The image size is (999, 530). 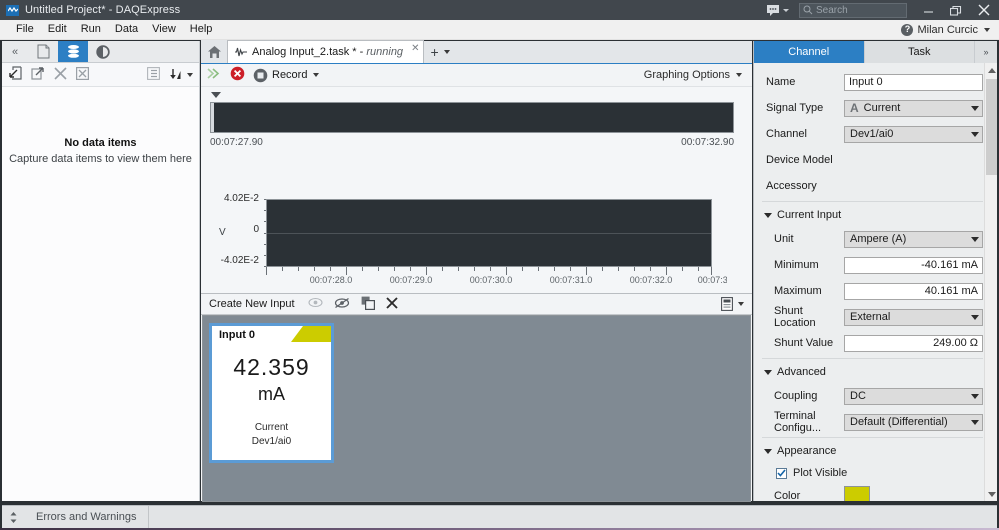 I want to click on export-button, so click(x=38, y=74).